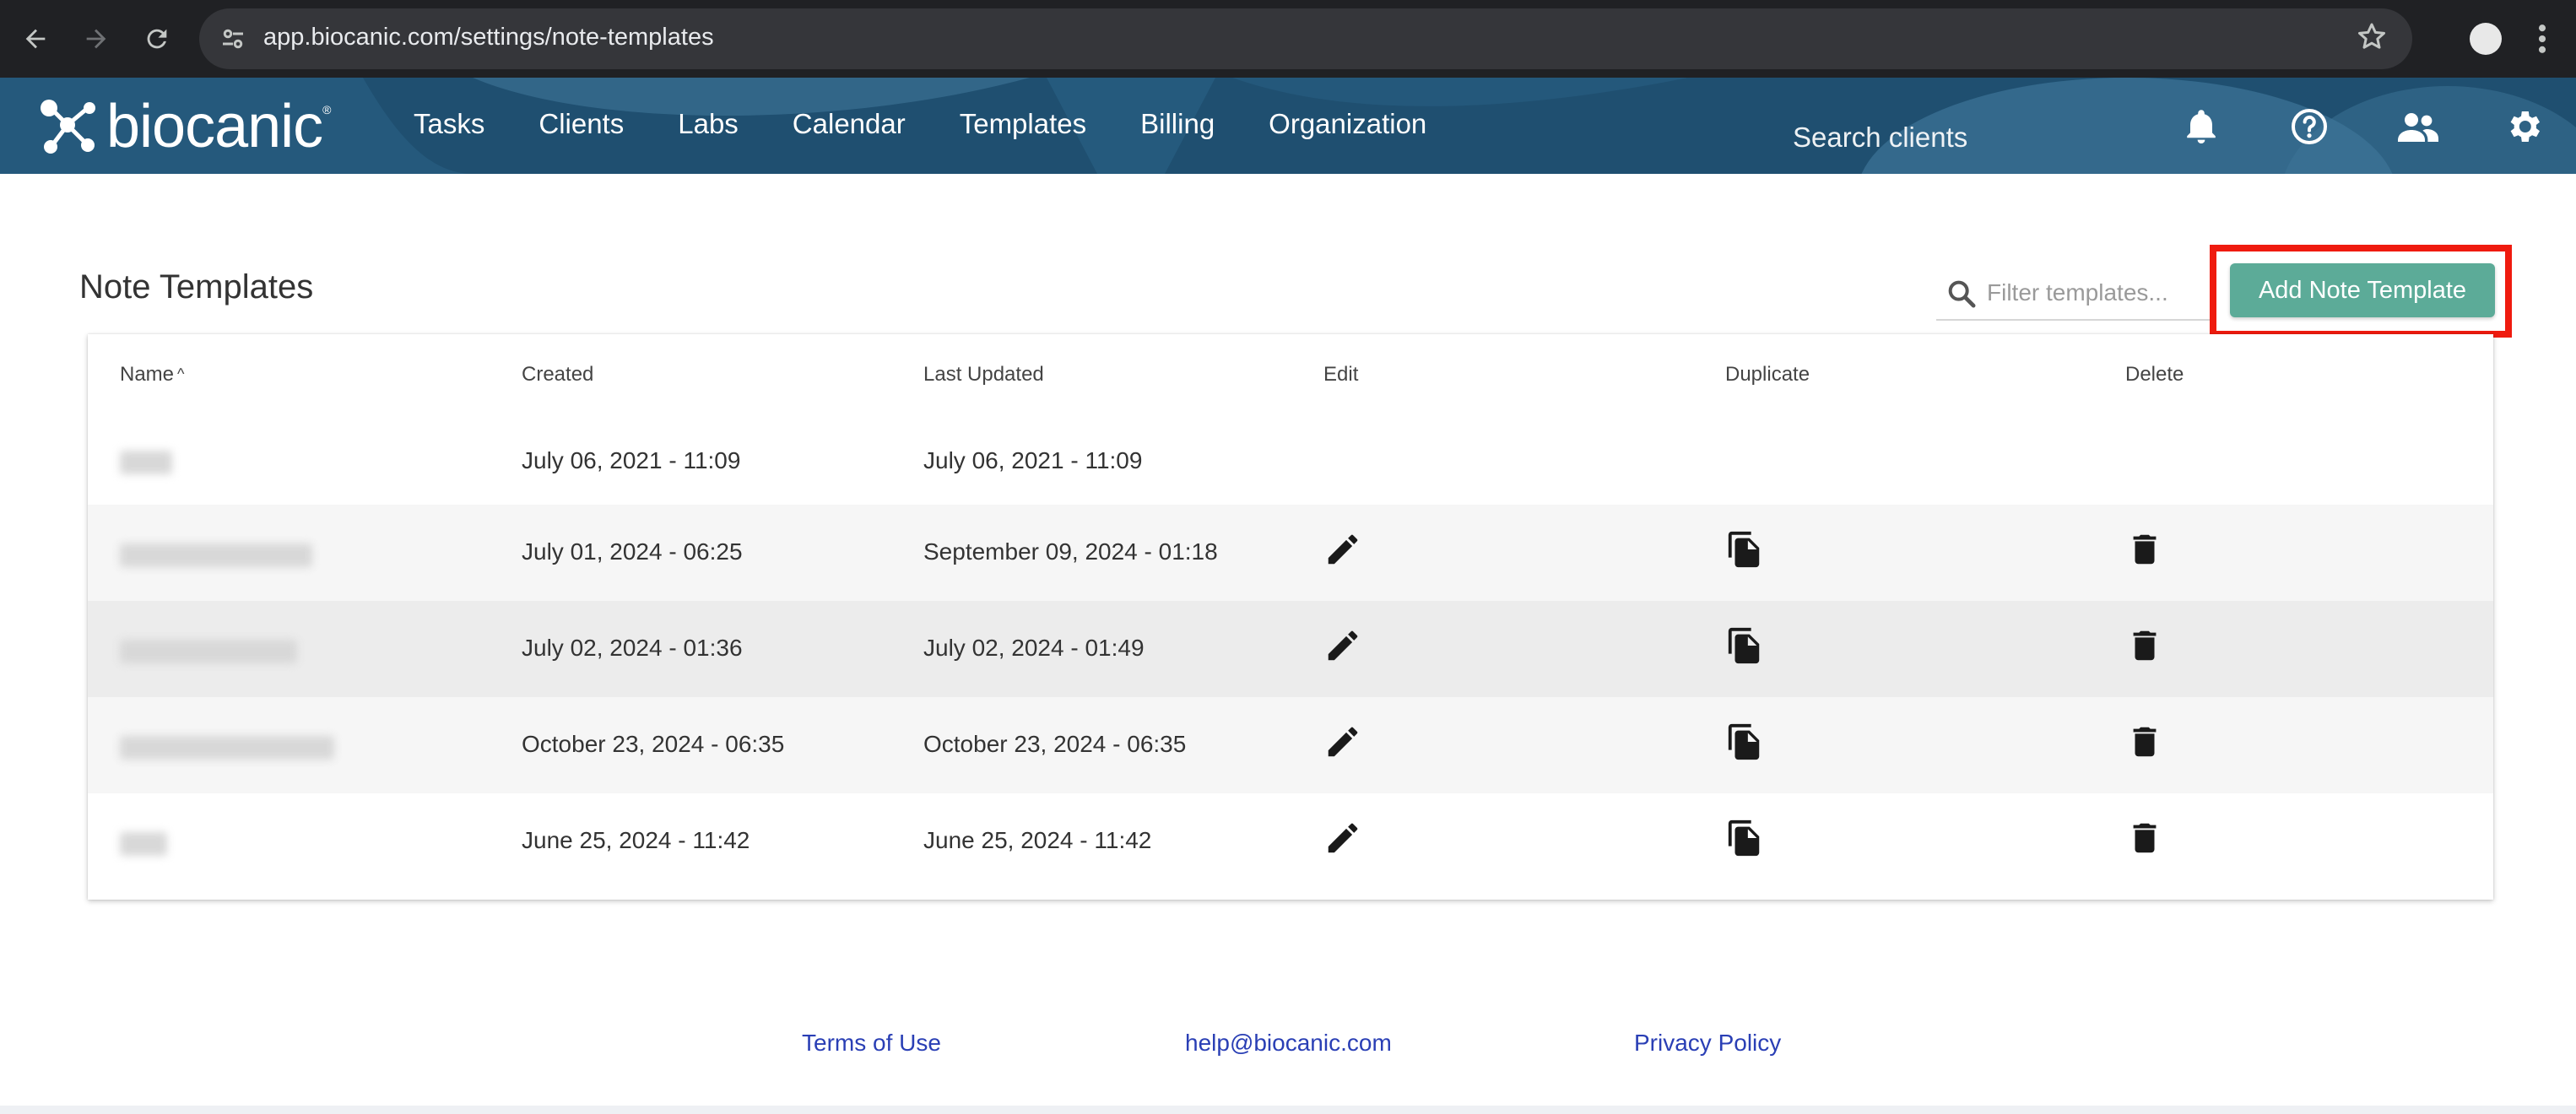  What do you see at coordinates (1305, 38) in the screenshot?
I see `address-bar: app.biocanic.com/settings/note-templates` at bounding box center [1305, 38].